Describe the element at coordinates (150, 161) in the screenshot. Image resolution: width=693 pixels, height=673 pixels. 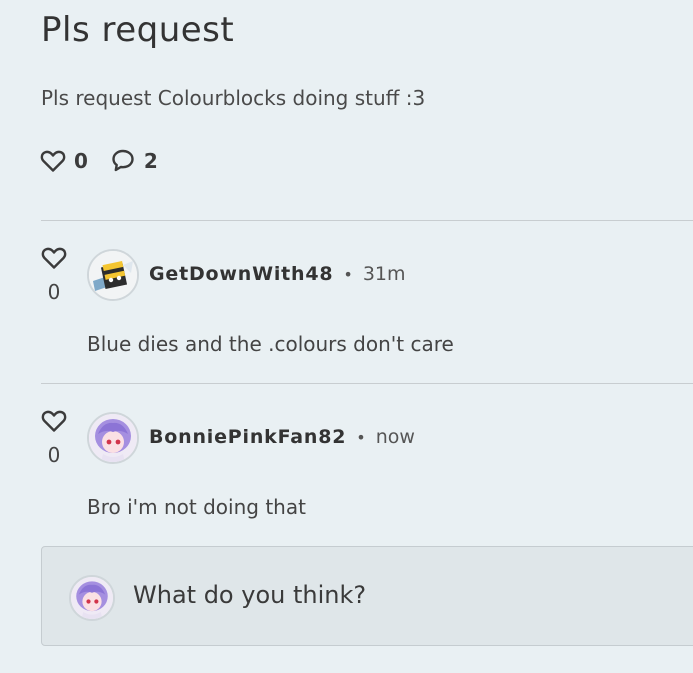
I see `comment-count: 2` at that location.